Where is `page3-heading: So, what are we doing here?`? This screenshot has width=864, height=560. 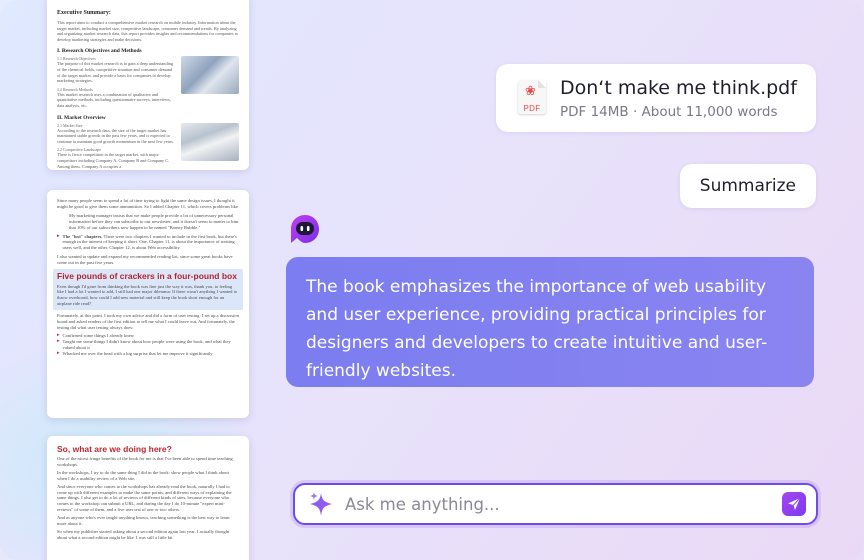 page3-heading: So, what are we doing here? is located at coordinates (114, 449).